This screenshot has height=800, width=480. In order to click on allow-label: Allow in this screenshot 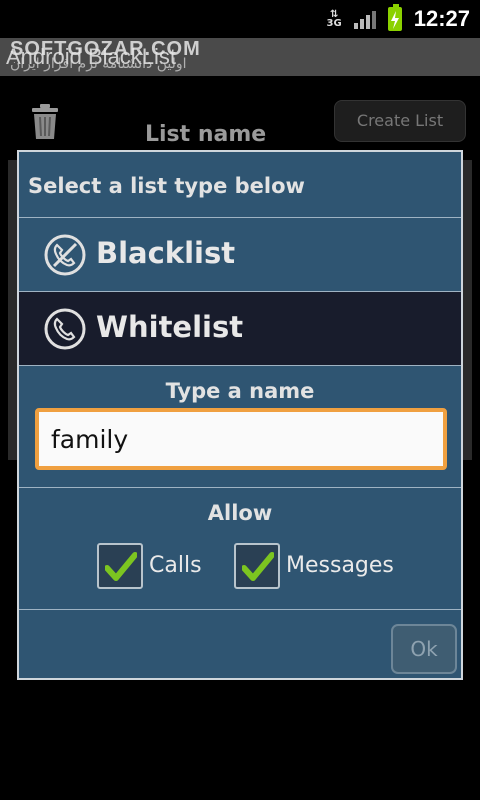, I will do `click(240, 513)`.